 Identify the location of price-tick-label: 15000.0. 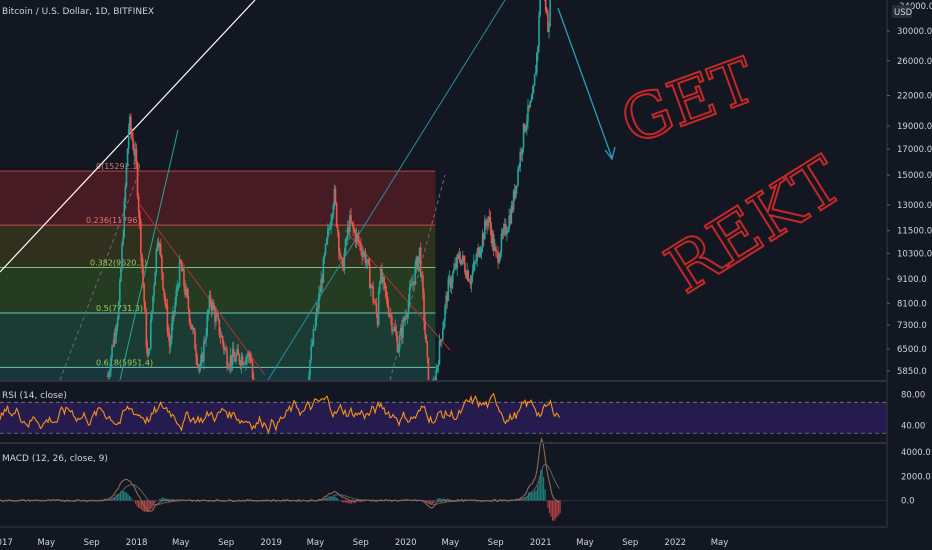
(914, 176).